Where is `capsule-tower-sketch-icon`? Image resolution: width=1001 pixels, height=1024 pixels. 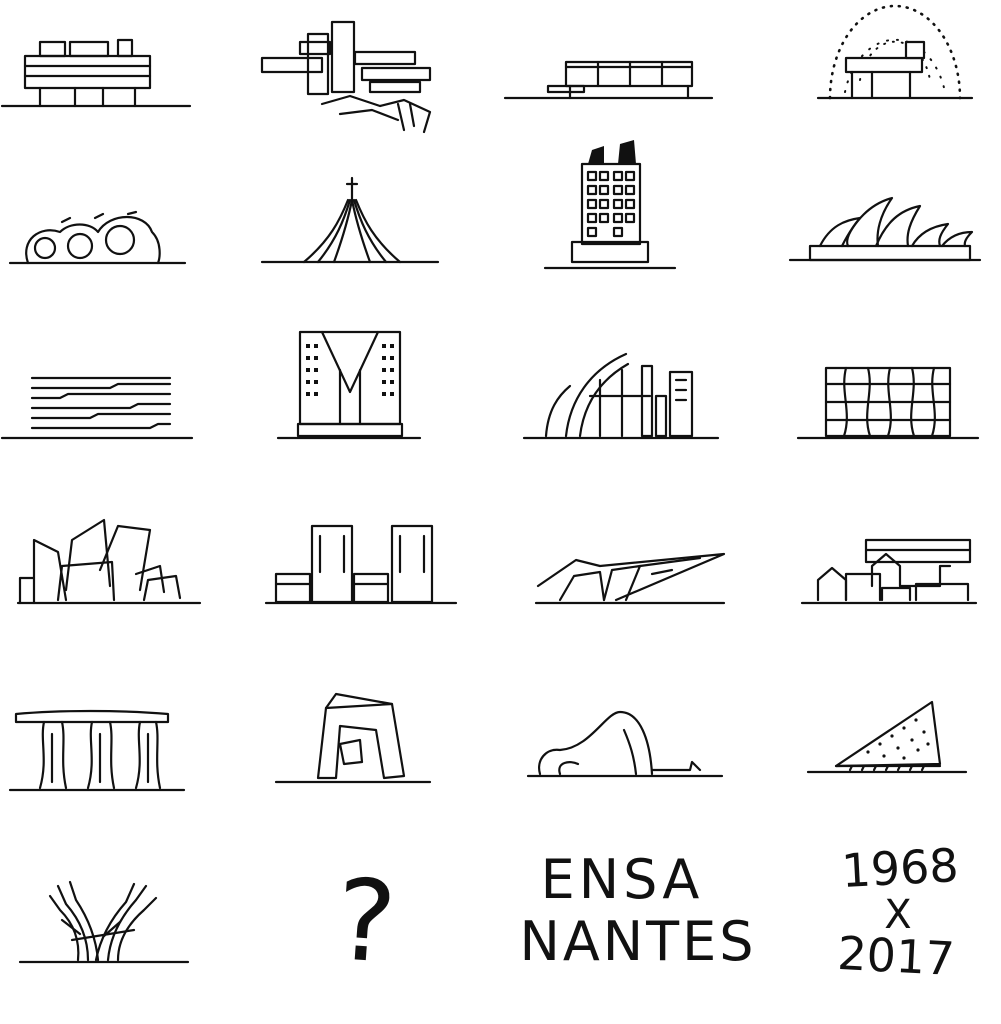 capsule-tower-sketch-icon is located at coordinates (610, 205).